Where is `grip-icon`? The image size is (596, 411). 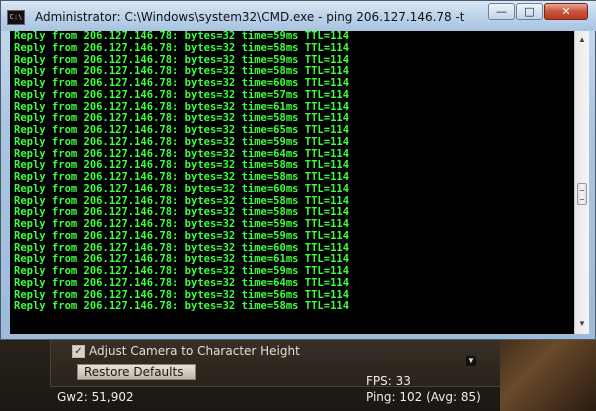 grip-icon is located at coordinates (582, 195).